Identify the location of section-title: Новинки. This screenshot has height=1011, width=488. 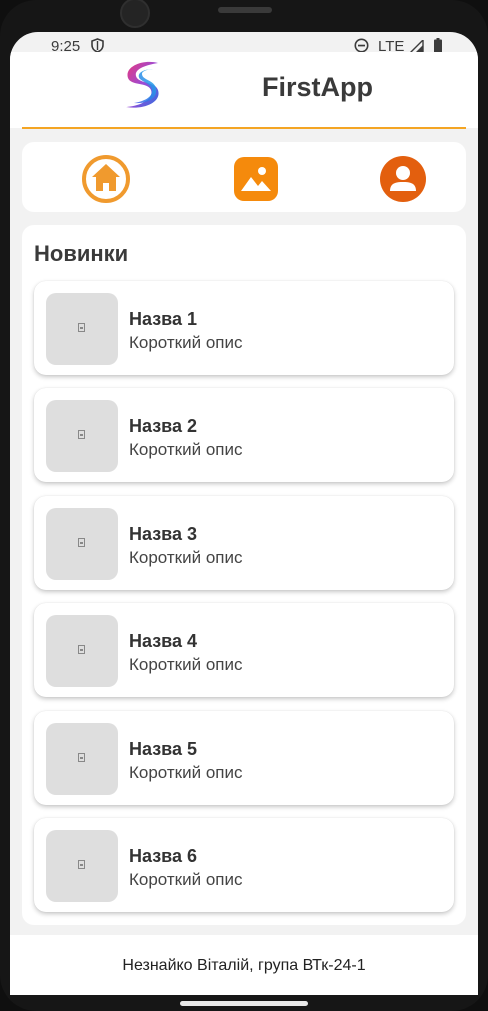
(81, 253).